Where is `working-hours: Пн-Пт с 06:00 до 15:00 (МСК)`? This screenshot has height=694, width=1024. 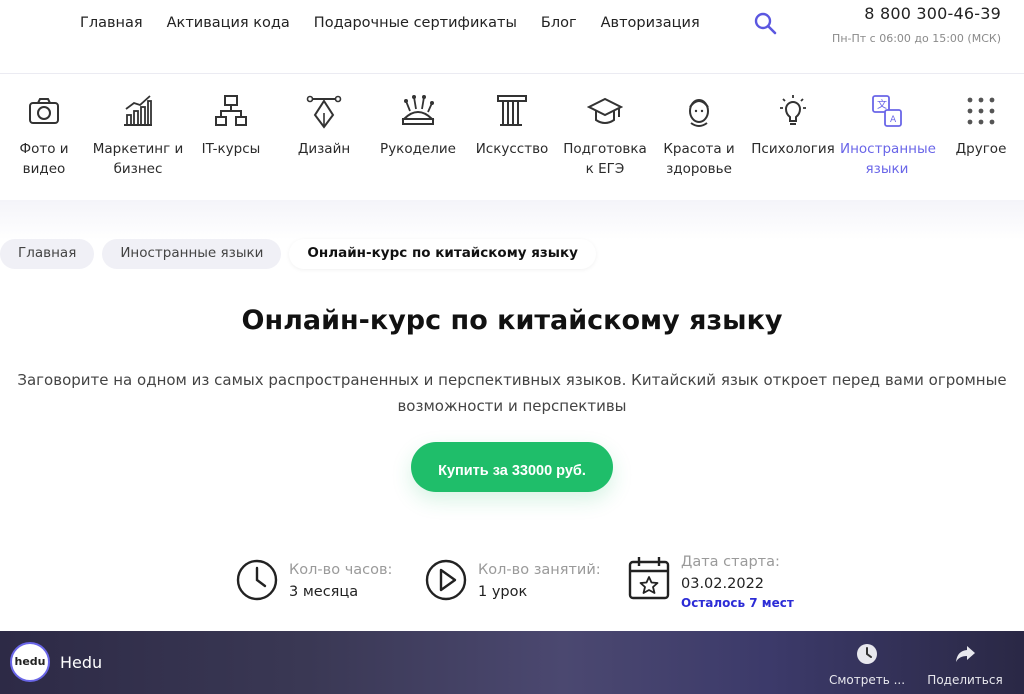
working-hours: Пн-Пт с 06:00 до 15:00 (МСК) is located at coordinates (916, 38).